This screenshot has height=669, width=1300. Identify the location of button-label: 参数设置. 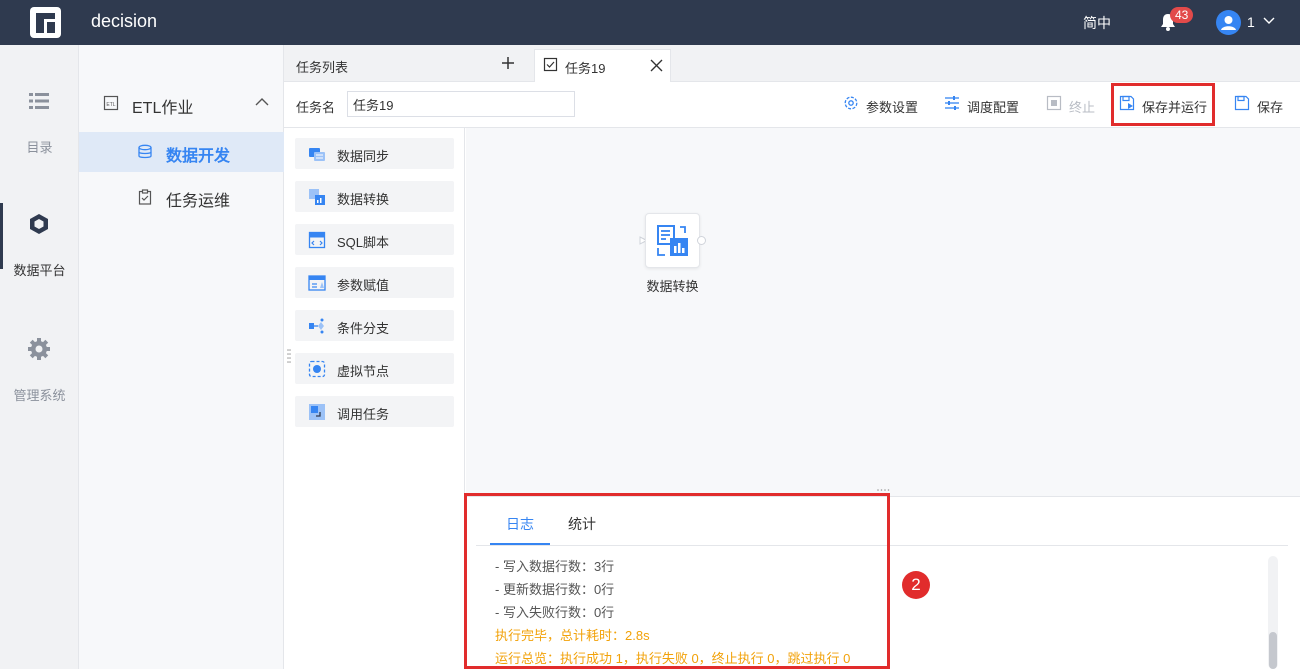
(892, 107).